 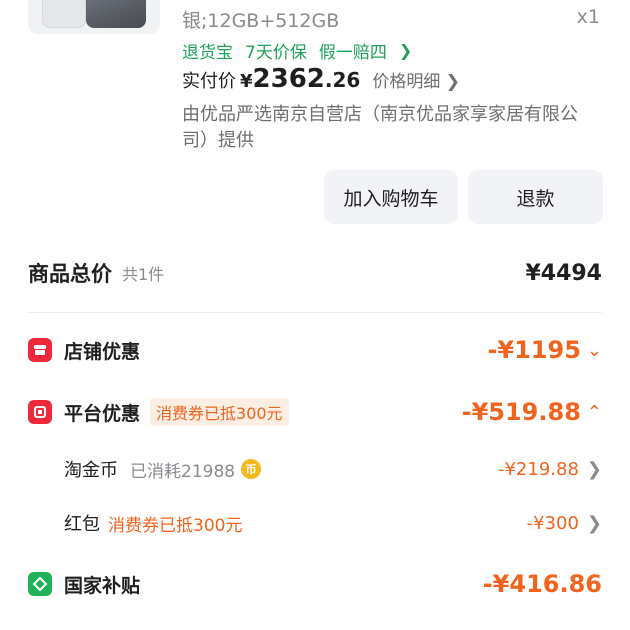 What do you see at coordinates (288, 79) in the screenshot?
I see `paid-price-integer: 2362` at bounding box center [288, 79].